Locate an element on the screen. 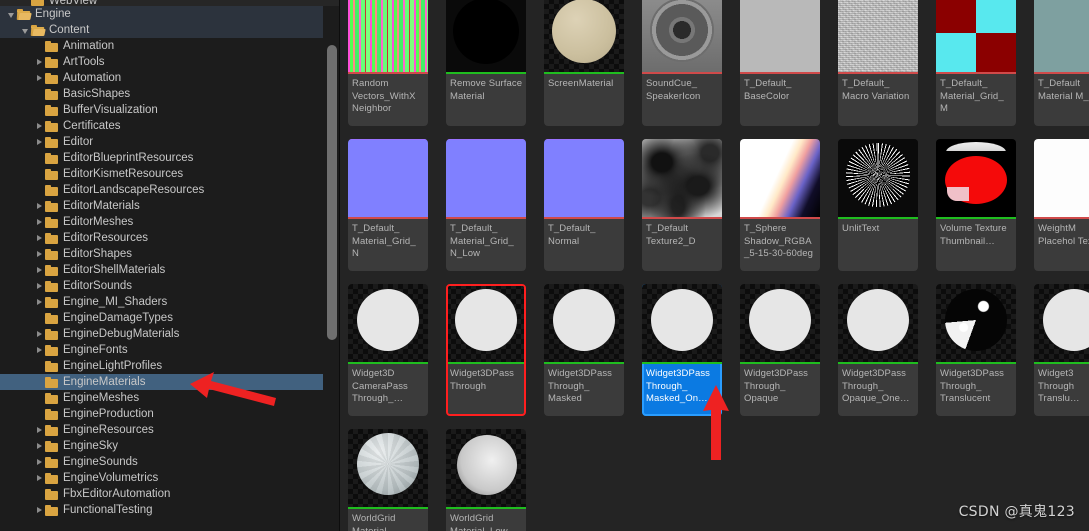 Image resolution: width=1089 pixels, height=531 pixels. asset-tile: UnlitText is located at coordinates (878, 205).